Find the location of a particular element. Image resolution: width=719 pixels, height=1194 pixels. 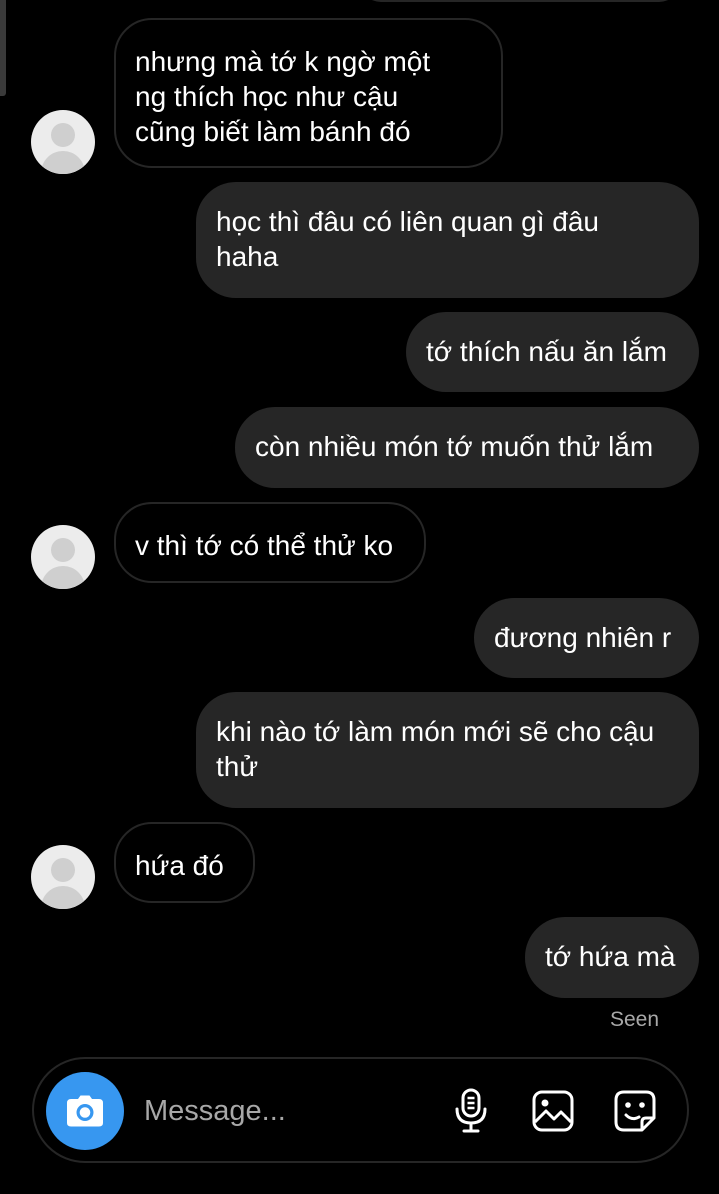

sticker-button is located at coordinates (635, 1111).